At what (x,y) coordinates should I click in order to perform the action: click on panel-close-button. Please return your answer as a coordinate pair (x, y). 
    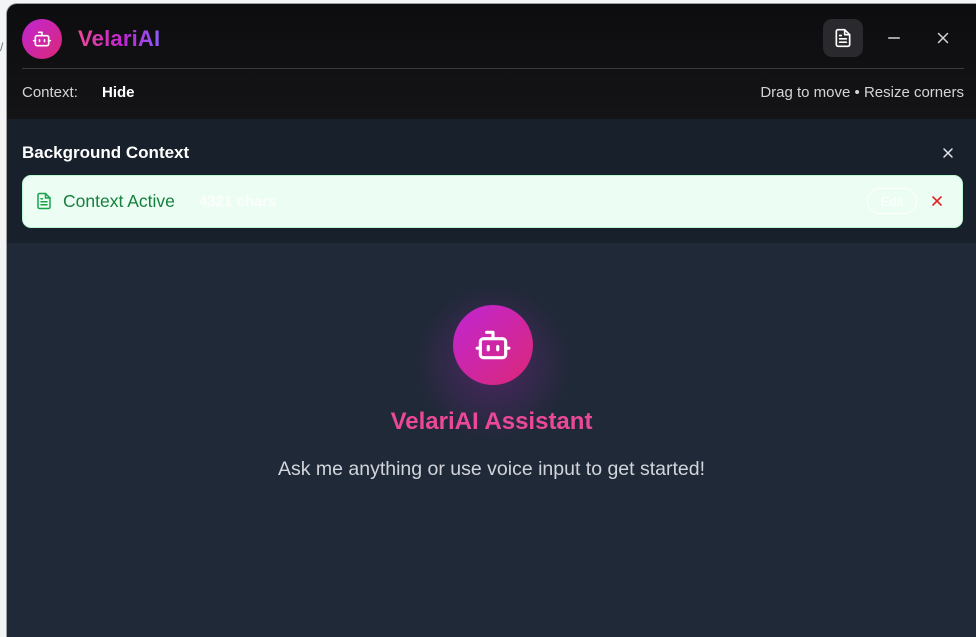
    Looking at the image, I should click on (948, 153).